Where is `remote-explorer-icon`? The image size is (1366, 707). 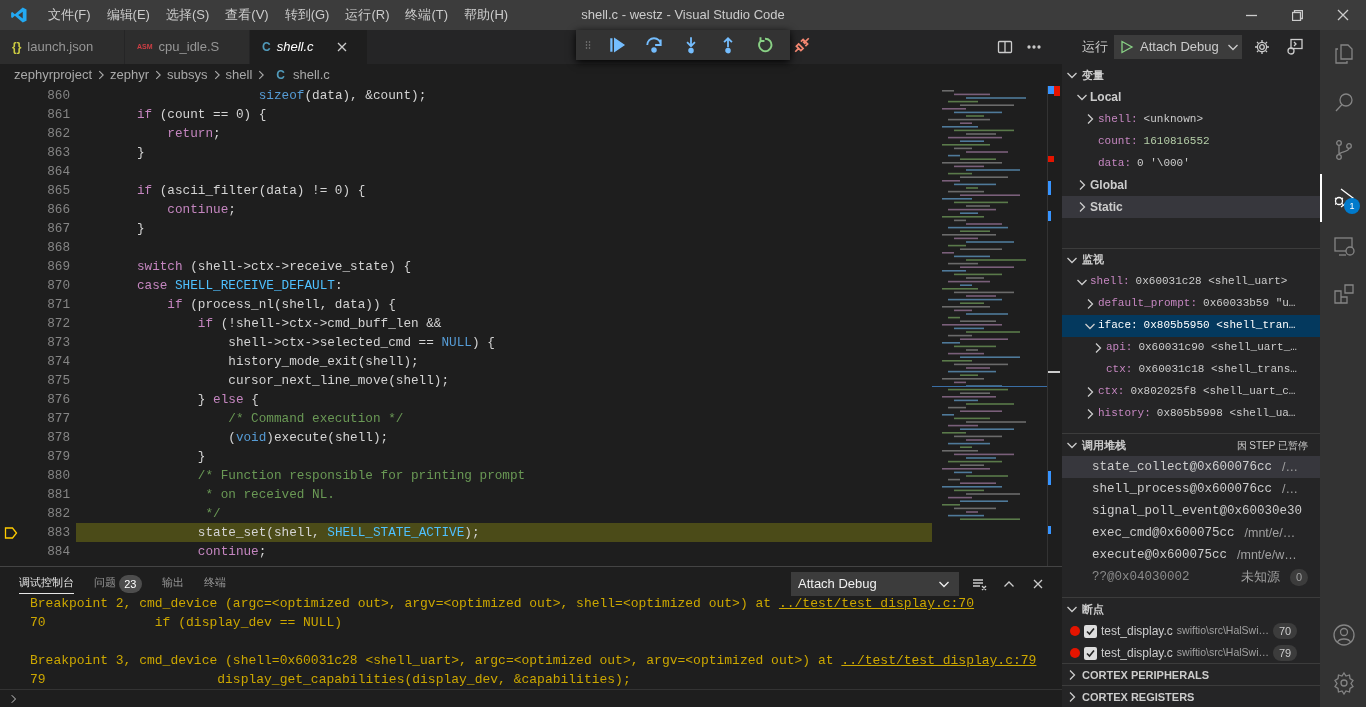
remote-explorer-icon is located at coordinates (1344, 246).